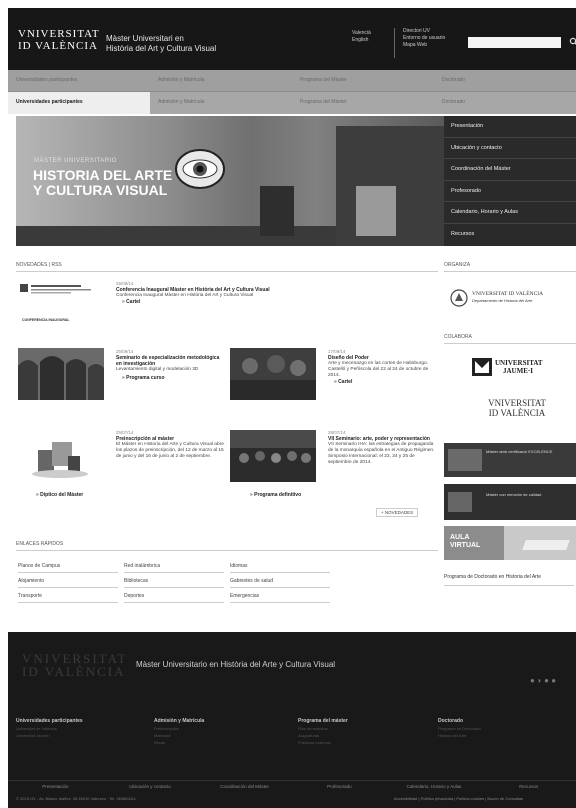 This screenshot has width=576, height=808. I want to click on language-switcher: Valencià English, so click(361, 37).